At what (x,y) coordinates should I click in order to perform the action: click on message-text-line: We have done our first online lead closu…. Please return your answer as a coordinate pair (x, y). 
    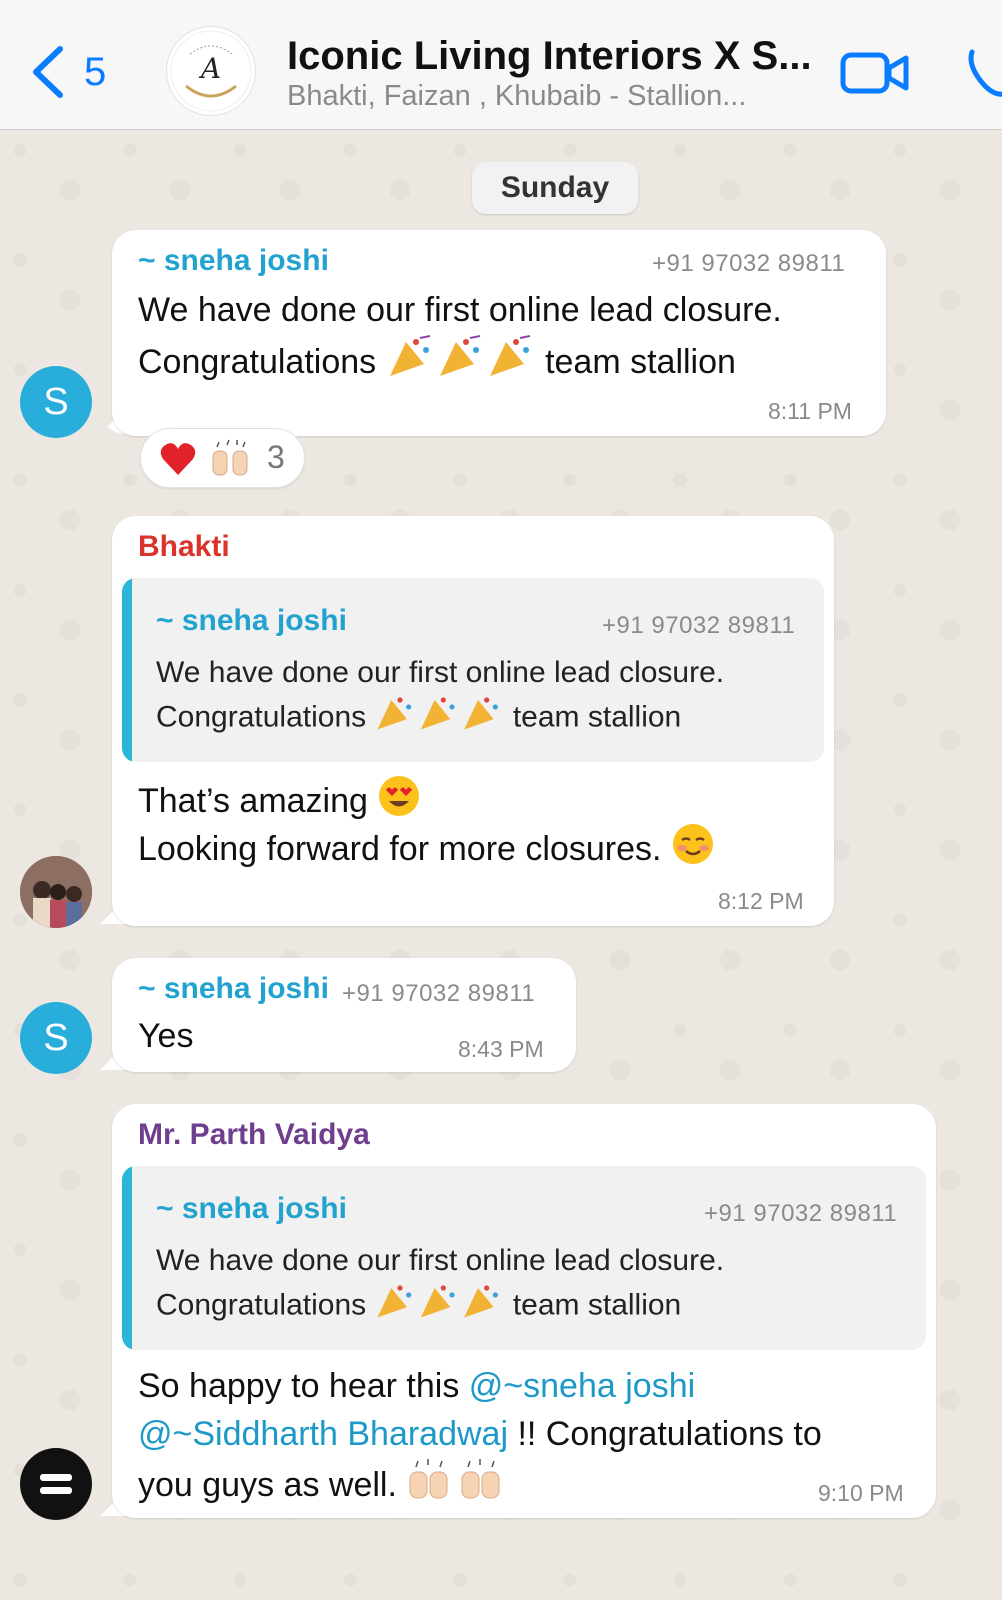
    Looking at the image, I should click on (460, 310).